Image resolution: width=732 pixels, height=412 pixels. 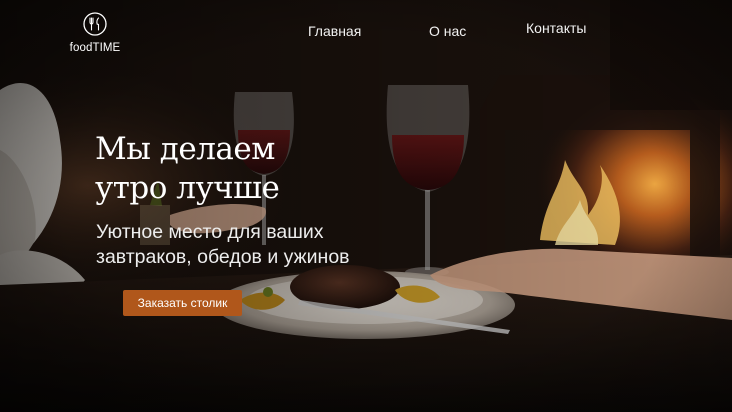 I want to click on brand-logo-link: foodTIME, so click(x=95, y=33).